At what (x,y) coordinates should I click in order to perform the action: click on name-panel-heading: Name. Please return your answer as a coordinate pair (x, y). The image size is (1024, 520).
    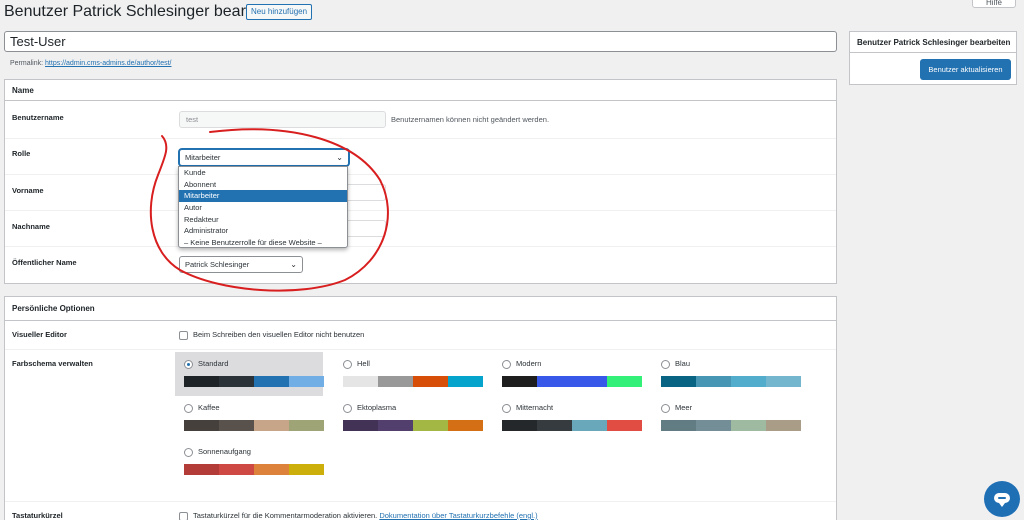
    Looking at the image, I should click on (420, 90).